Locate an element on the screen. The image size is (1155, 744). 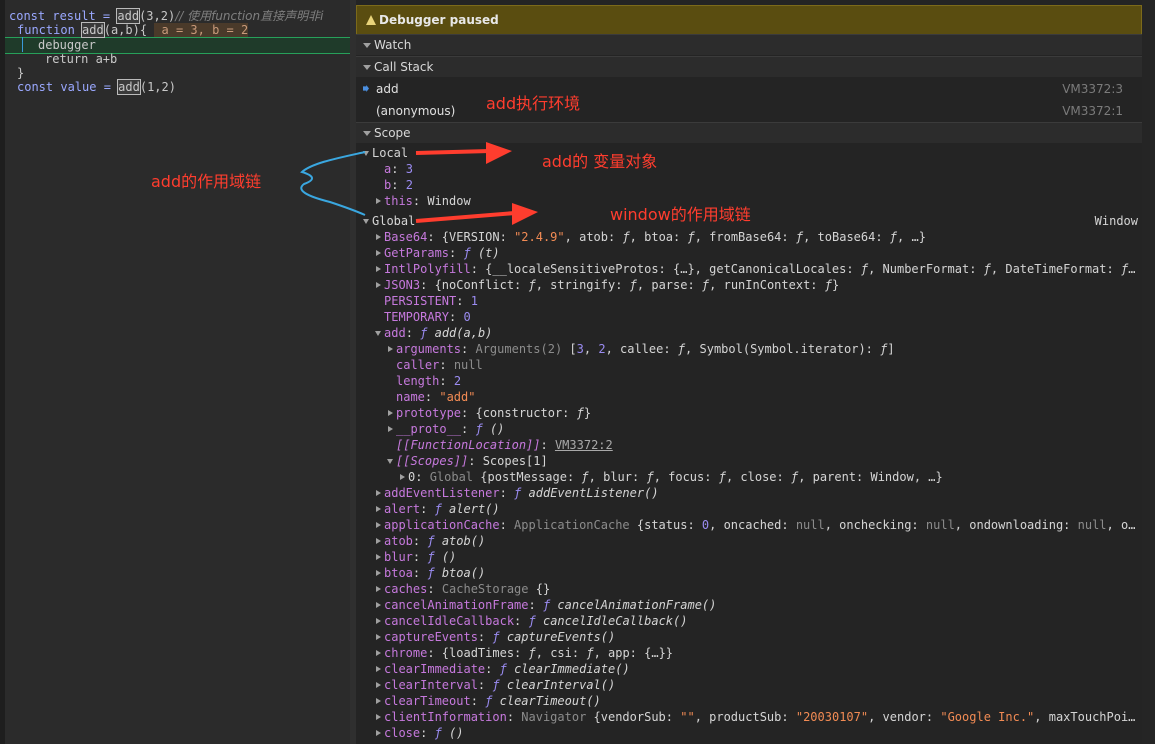
brace-icon is located at coordinates (333, 183).